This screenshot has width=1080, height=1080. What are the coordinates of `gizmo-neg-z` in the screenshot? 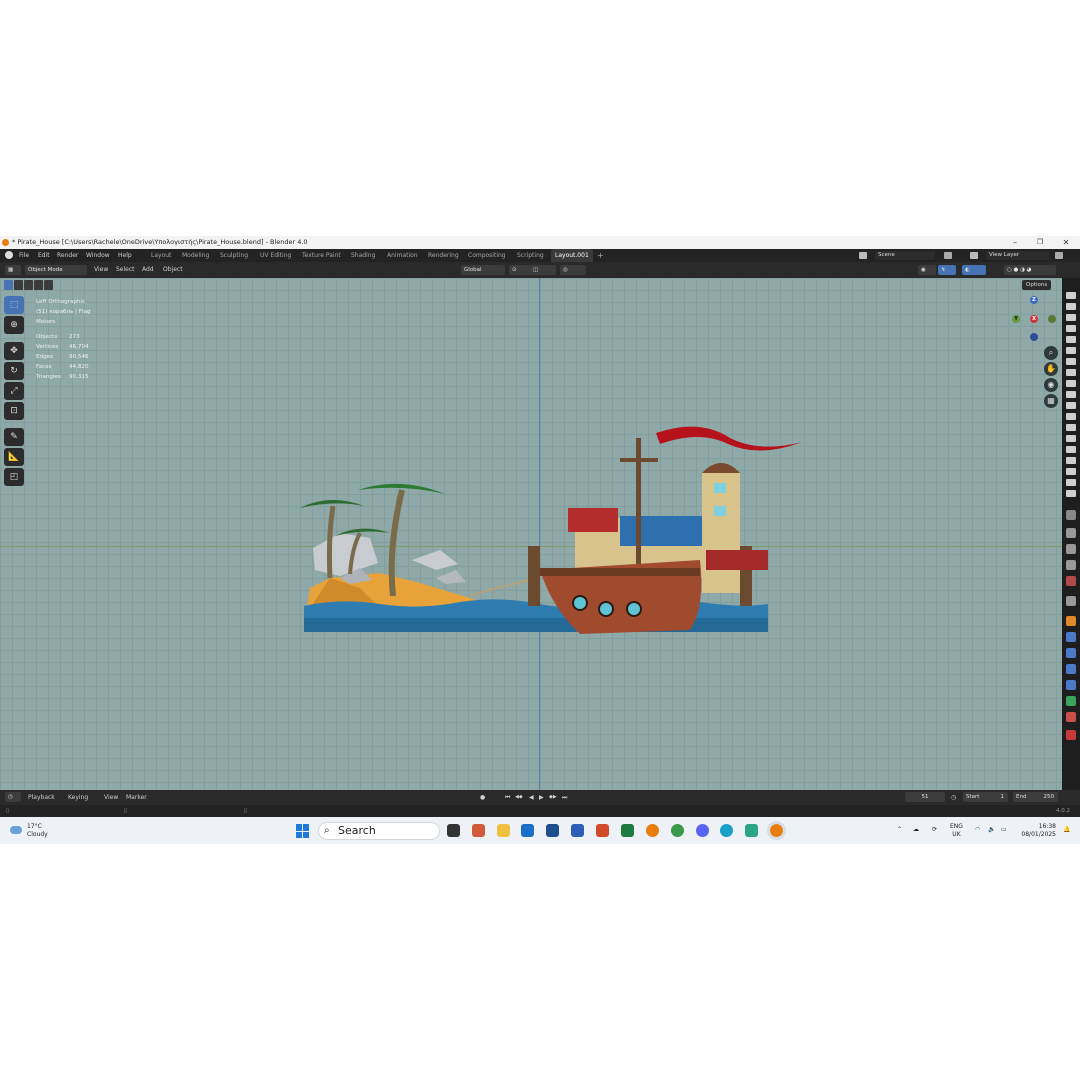 It's located at (1034, 337).